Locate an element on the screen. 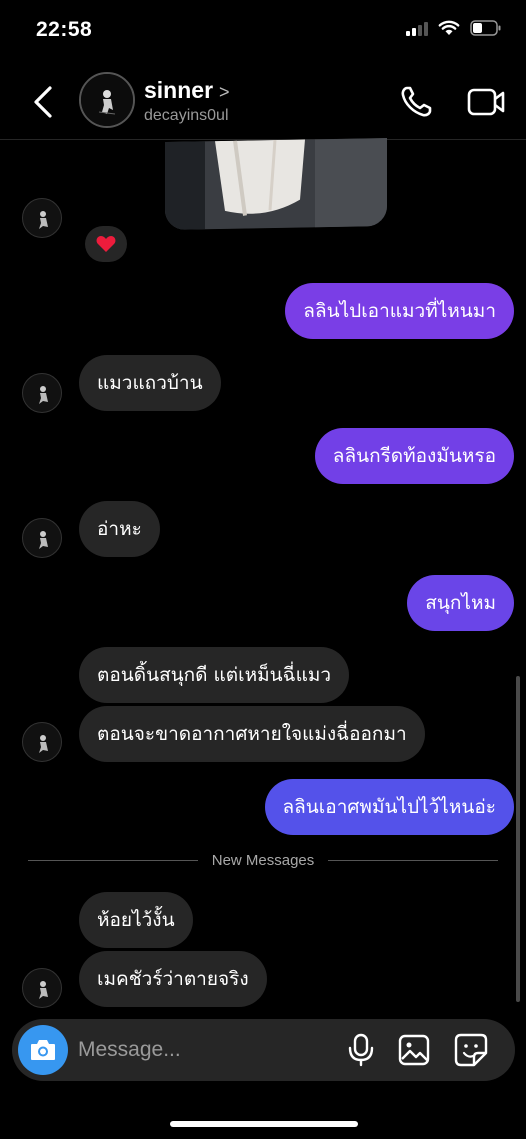 The height and width of the screenshot is (1139, 526). gallery-icon is located at coordinates (414, 1050).